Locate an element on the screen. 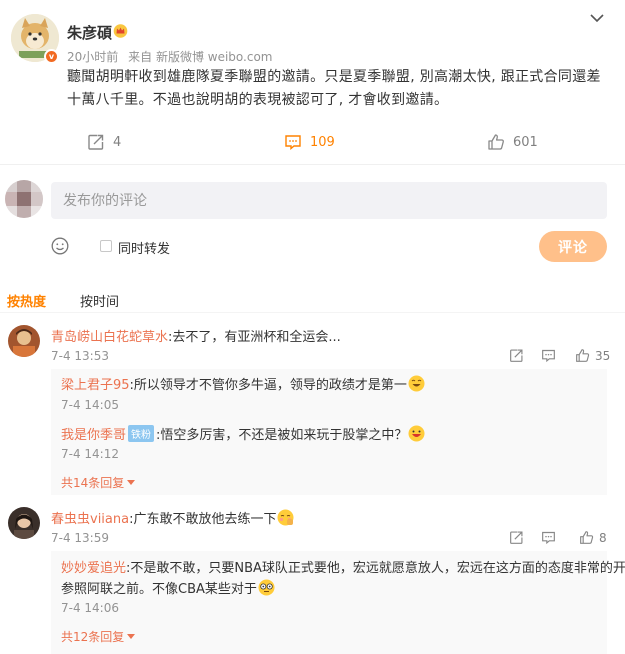 This screenshot has height=654, width=625. post-source: 新版微博 weibo.com is located at coordinates (214, 57).